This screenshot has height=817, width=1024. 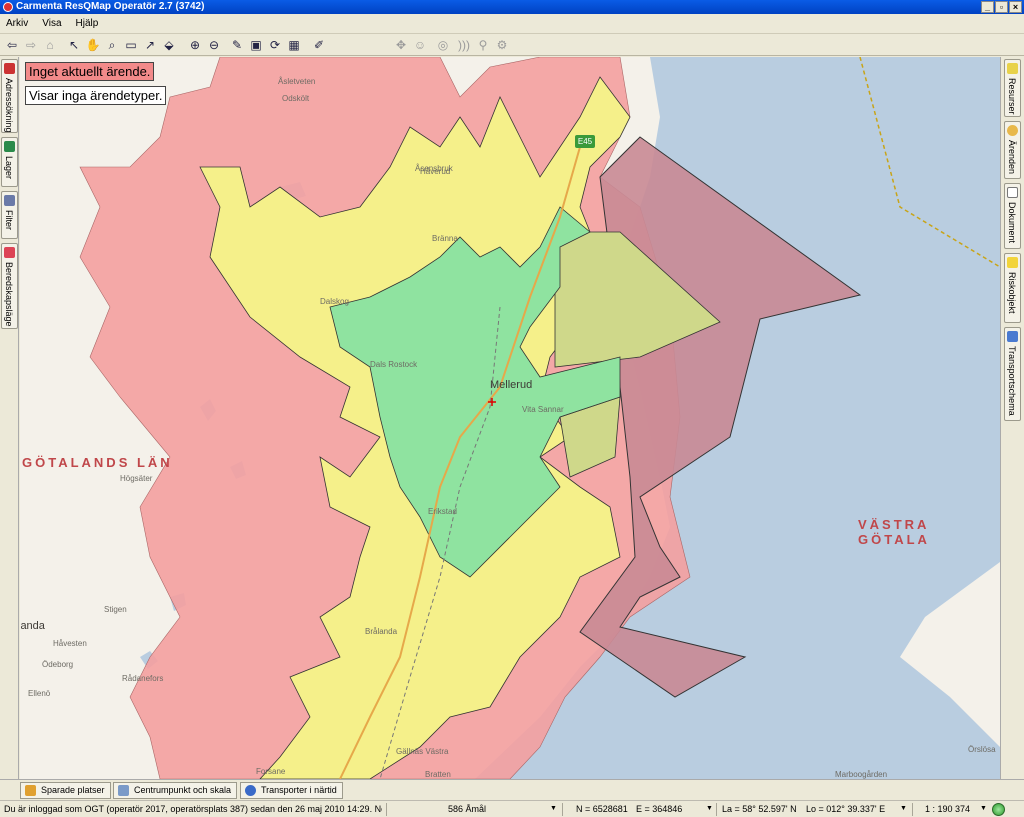 I want to click on place-label: Marboogården, so click(x=861, y=774).